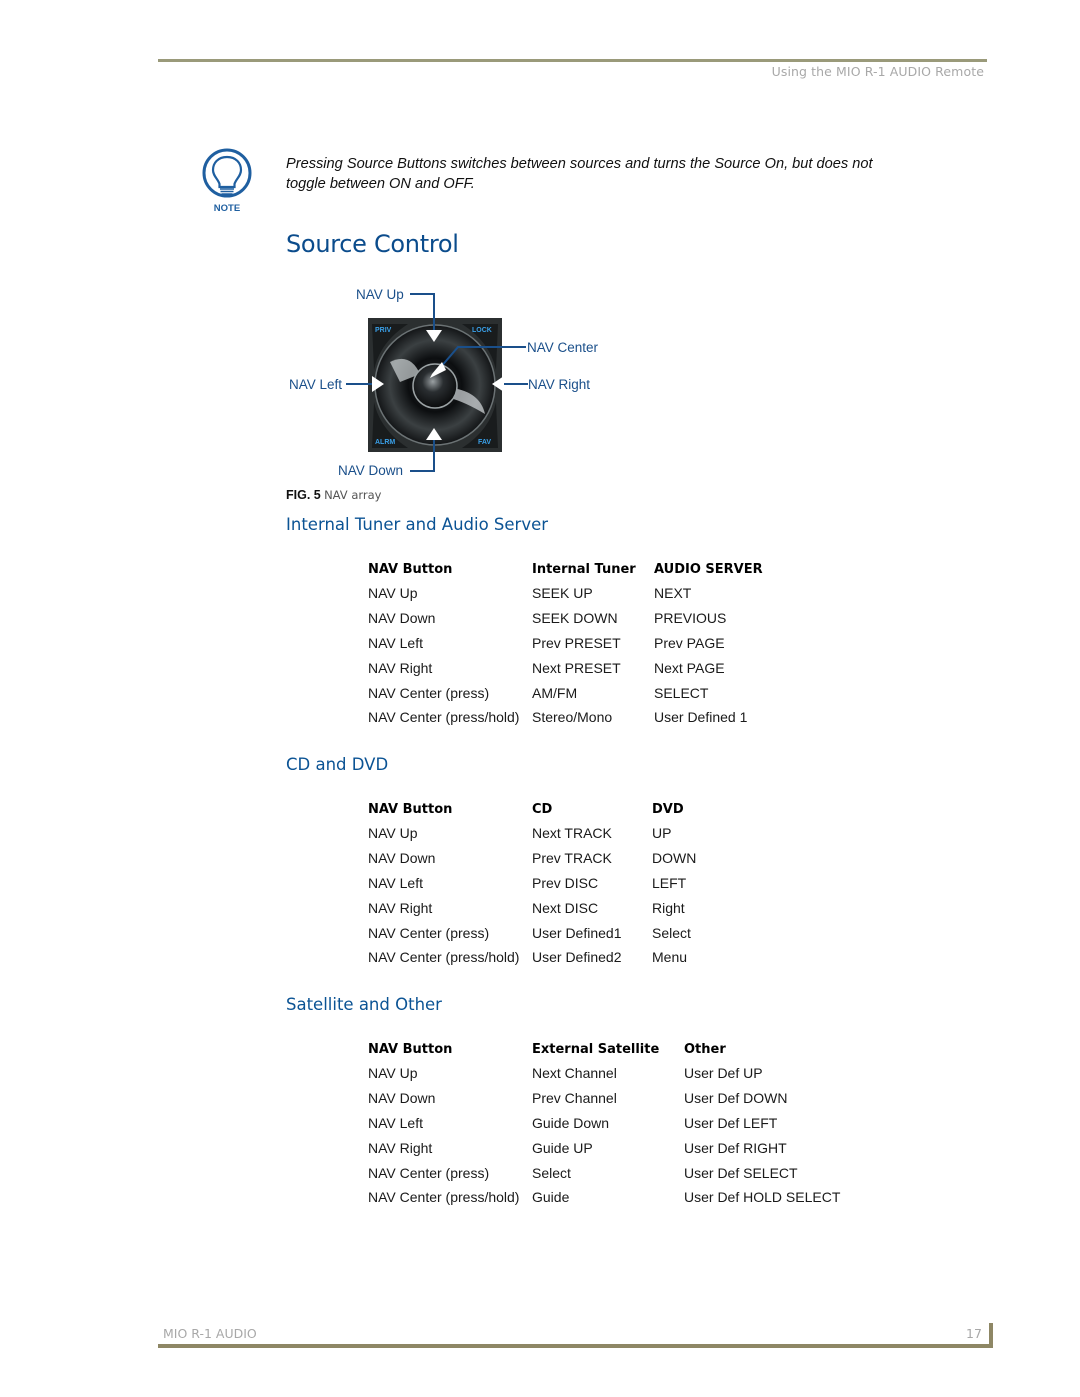  What do you see at coordinates (689, 667) in the screenshot?
I see `cell: Next PAGE` at bounding box center [689, 667].